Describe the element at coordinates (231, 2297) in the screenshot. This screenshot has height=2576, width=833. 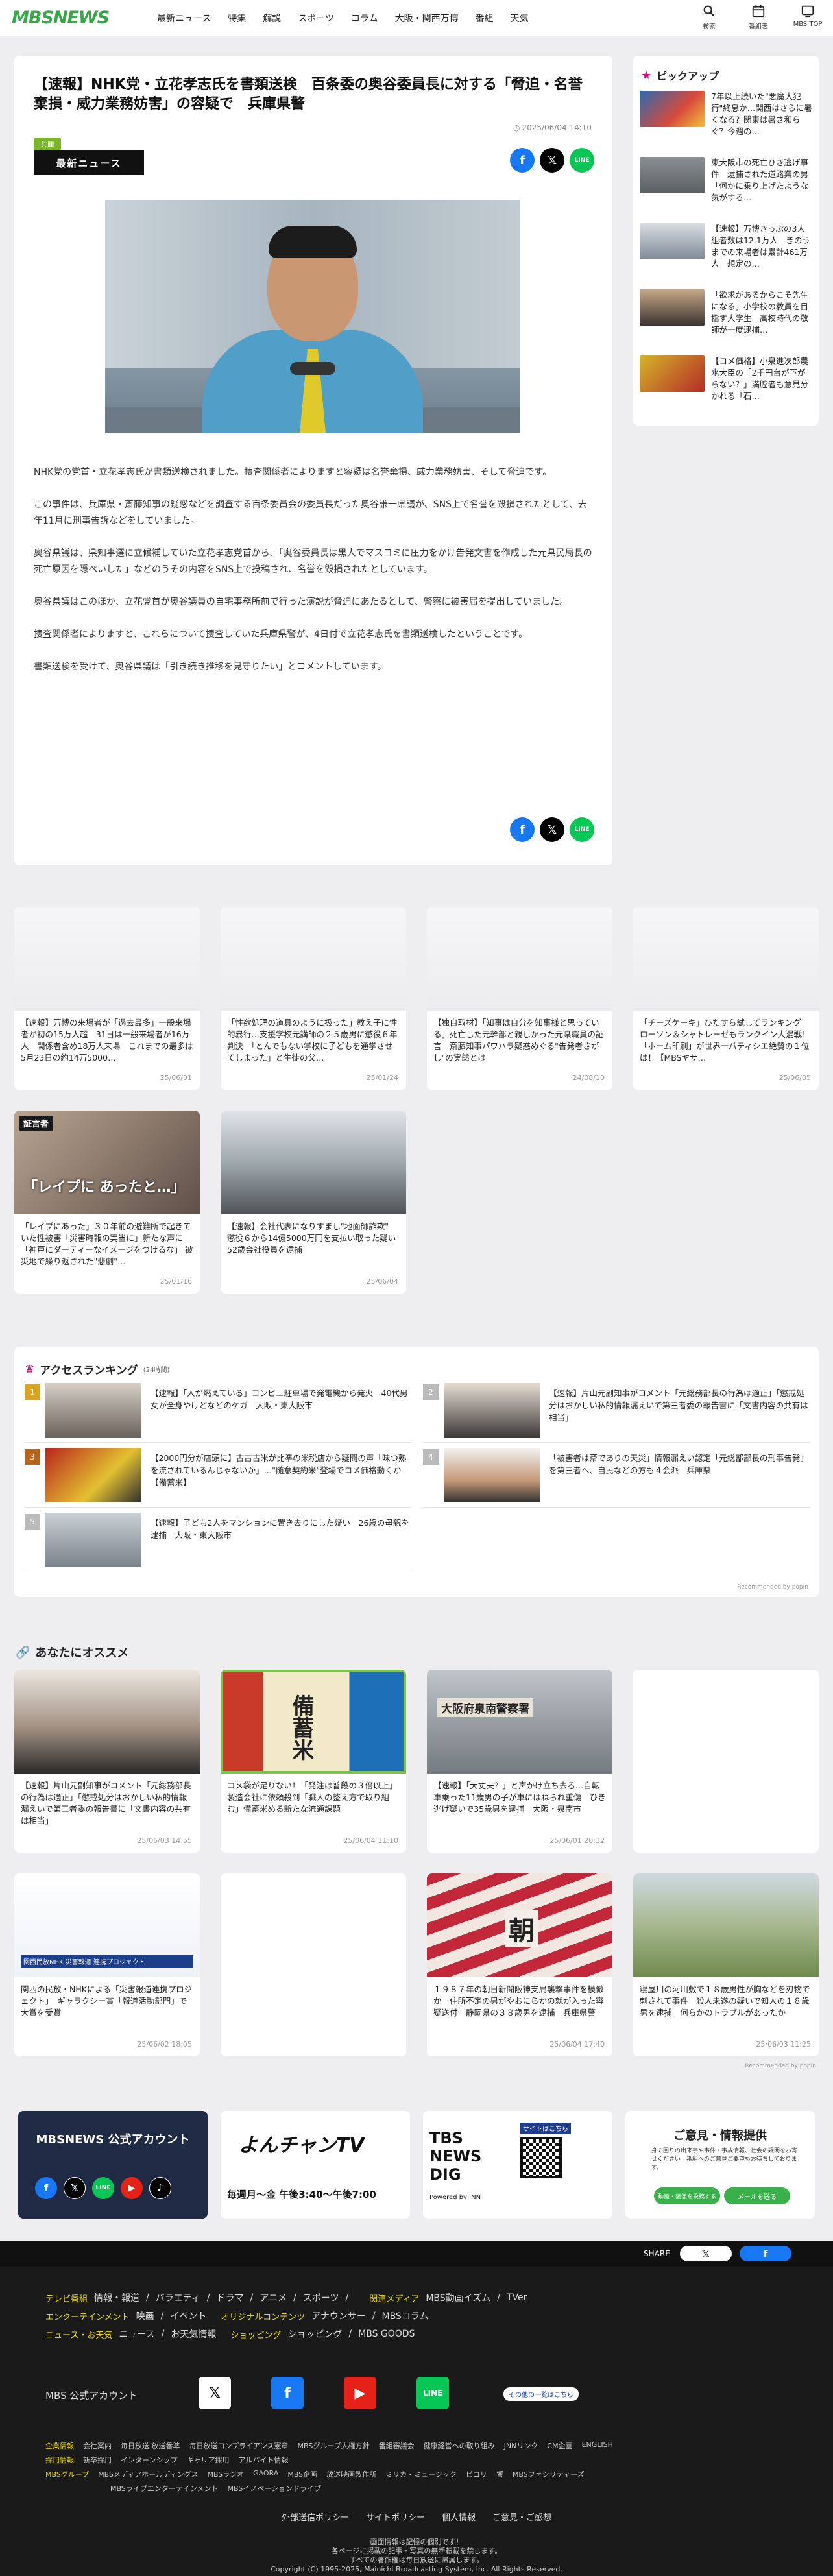
I see `footer-link: ドラマ` at that location.